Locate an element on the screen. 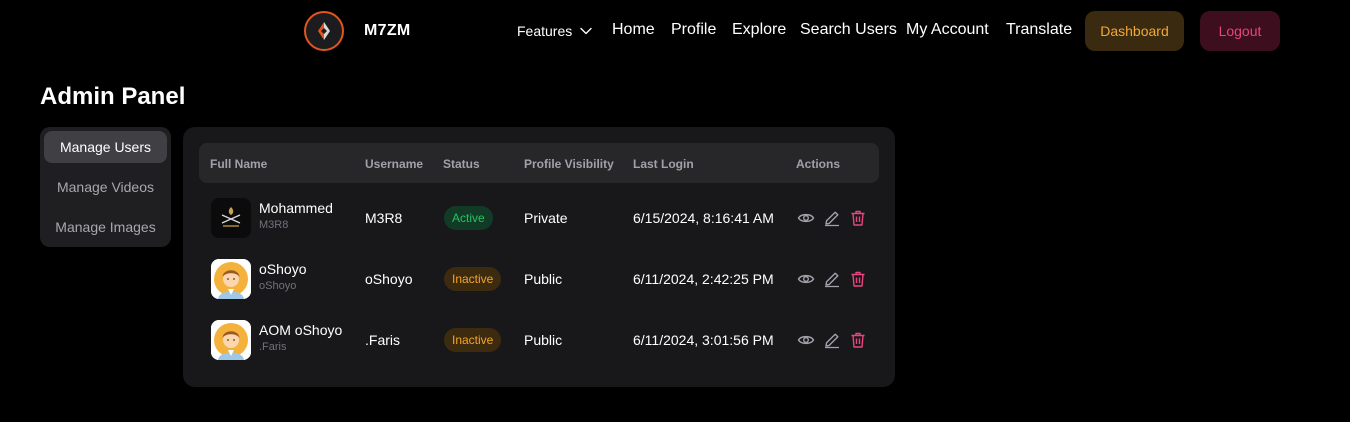 This screenshot has width=1350, height=422. user-handle: .Faris is located at coordinates (273, 347).